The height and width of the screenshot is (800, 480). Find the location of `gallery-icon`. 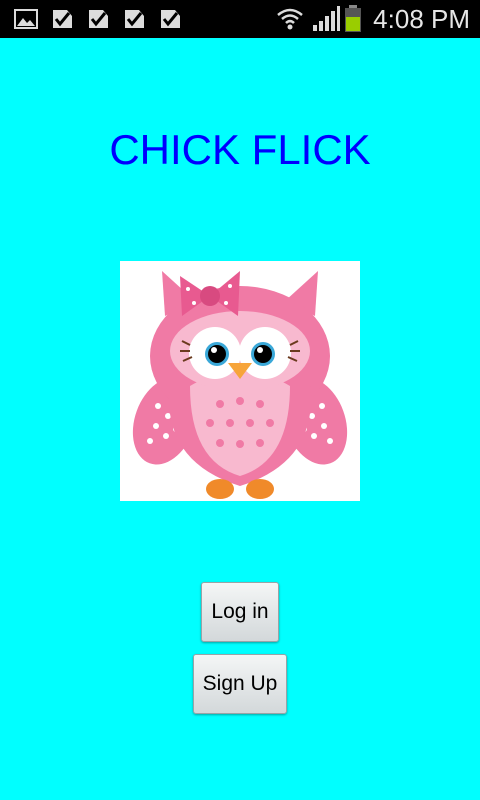

gallery-icon is located at coordinates (26, 19).